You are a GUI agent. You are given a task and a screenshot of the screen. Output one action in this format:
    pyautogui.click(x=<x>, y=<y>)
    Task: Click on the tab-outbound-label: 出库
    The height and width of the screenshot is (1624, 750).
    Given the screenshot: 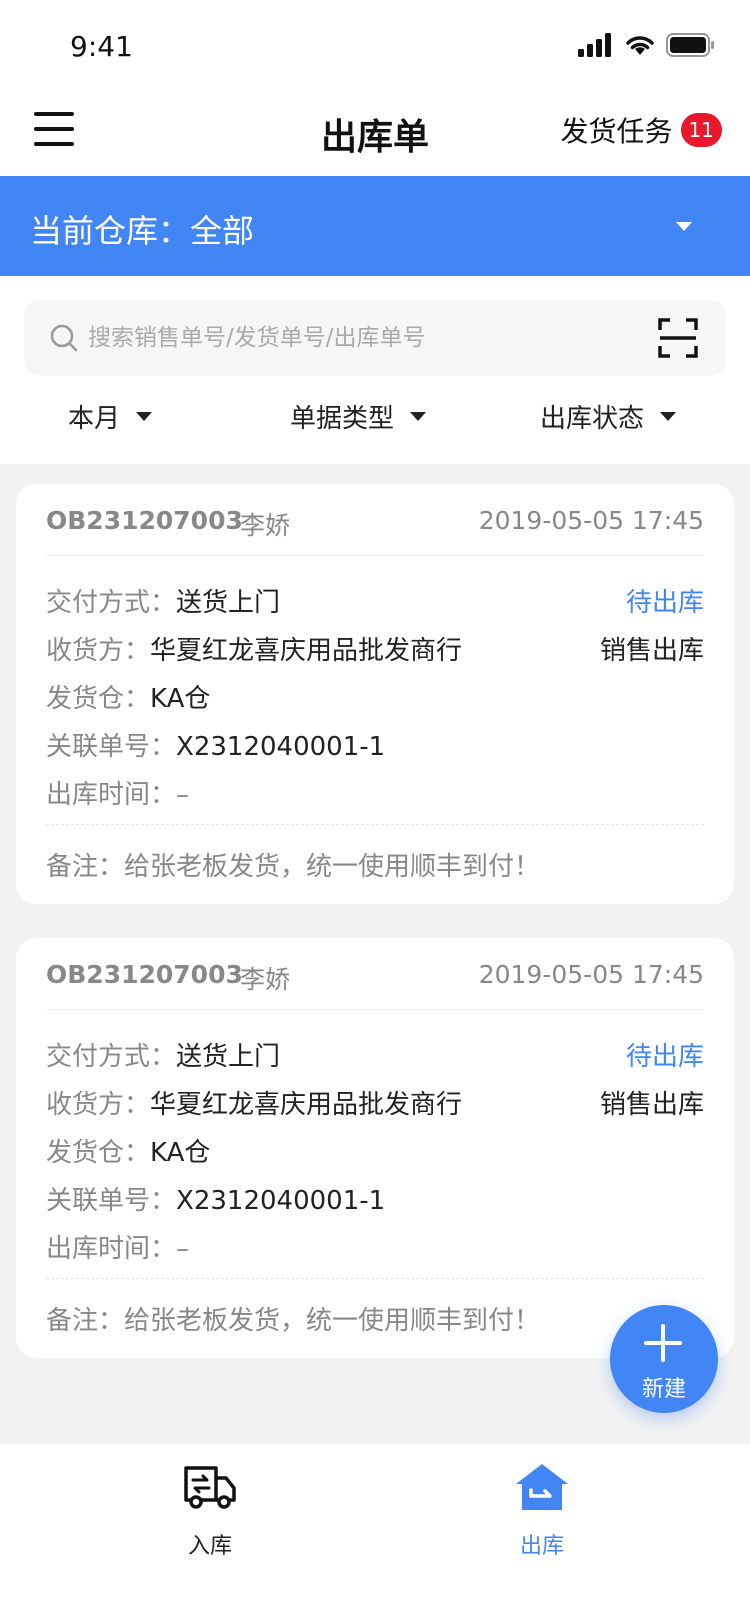 What is the action you would take?
    pyautogui.click(x=541, y=1546)
    